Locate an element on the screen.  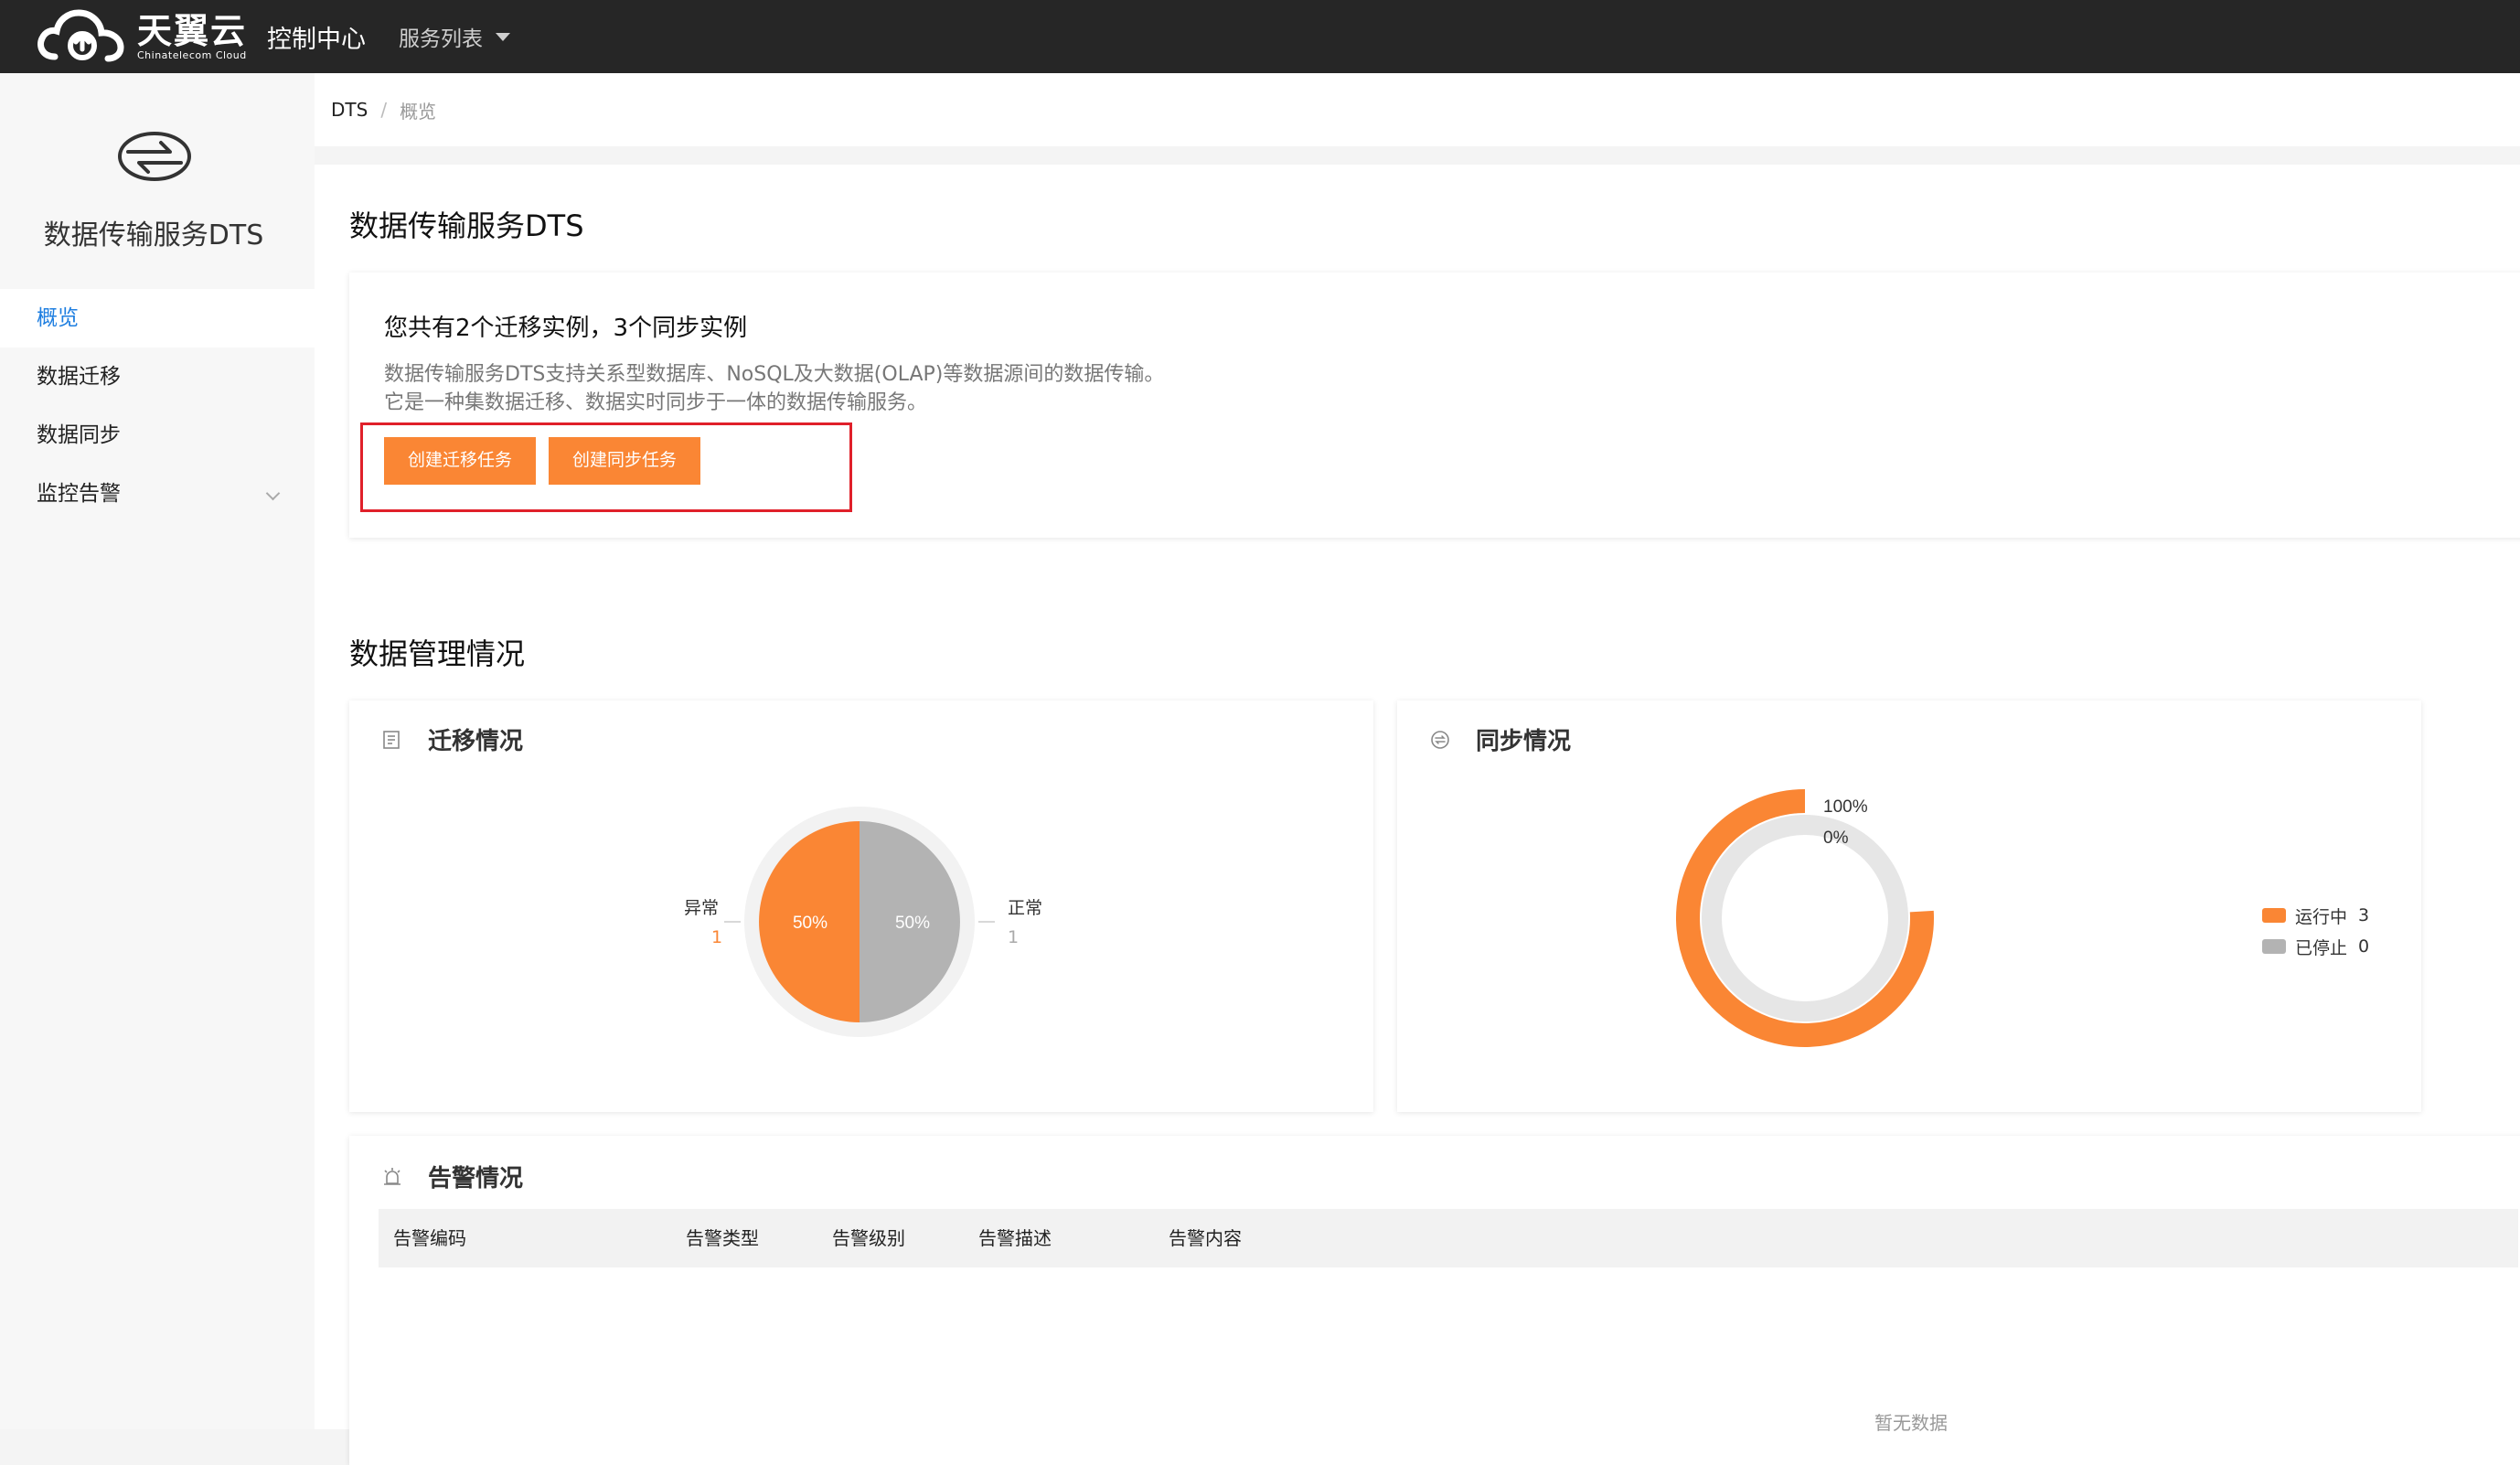
caret-down-icon is located at coordinates (503, 36).